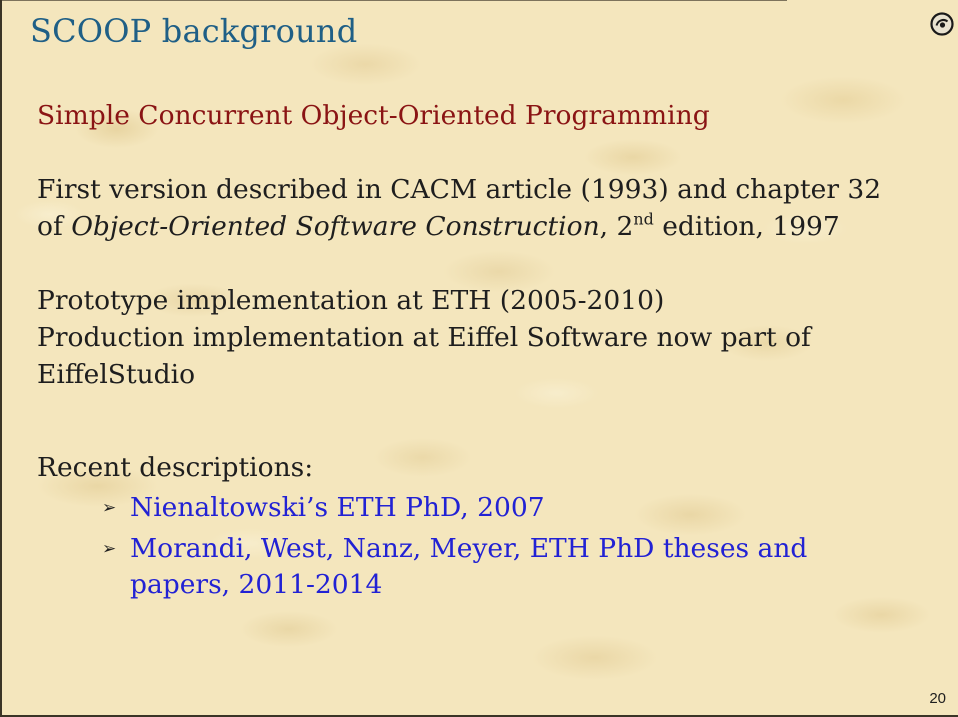  I want to click on first-version-line-2-post: edition, 1997, so click(746, 226).